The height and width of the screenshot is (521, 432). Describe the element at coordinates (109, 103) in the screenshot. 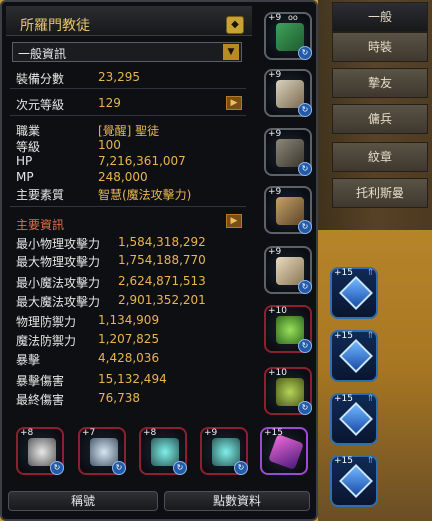

I see `dimension-level-value: 129` at that location.